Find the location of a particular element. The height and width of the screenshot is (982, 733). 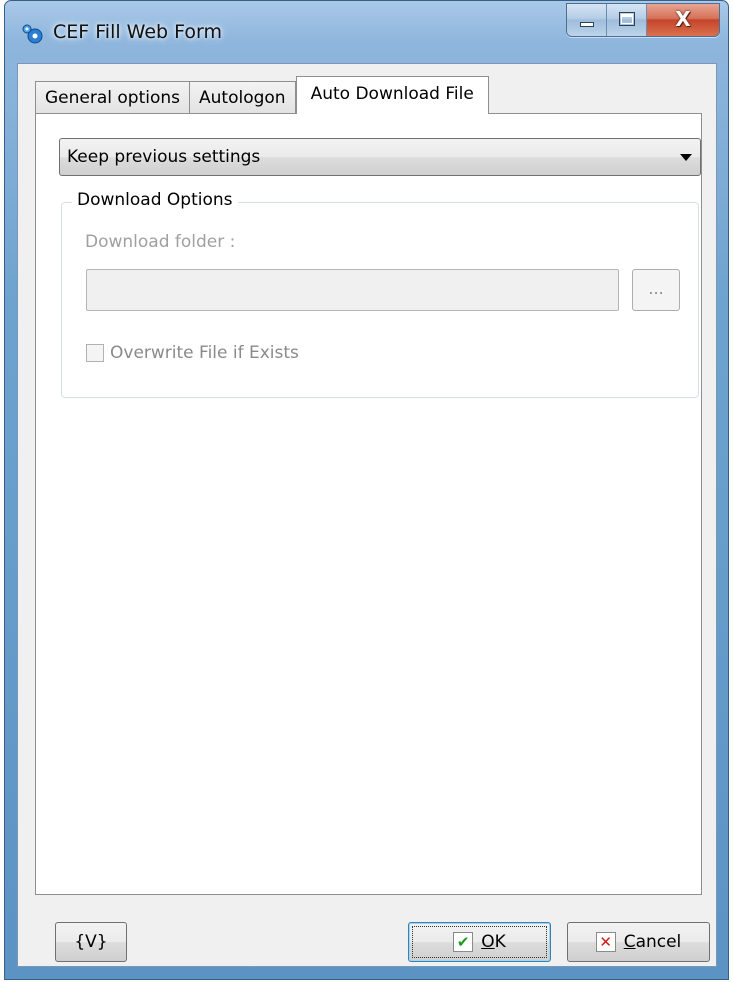

tab-autologon: Autologon is located at coordinates (242, 97).